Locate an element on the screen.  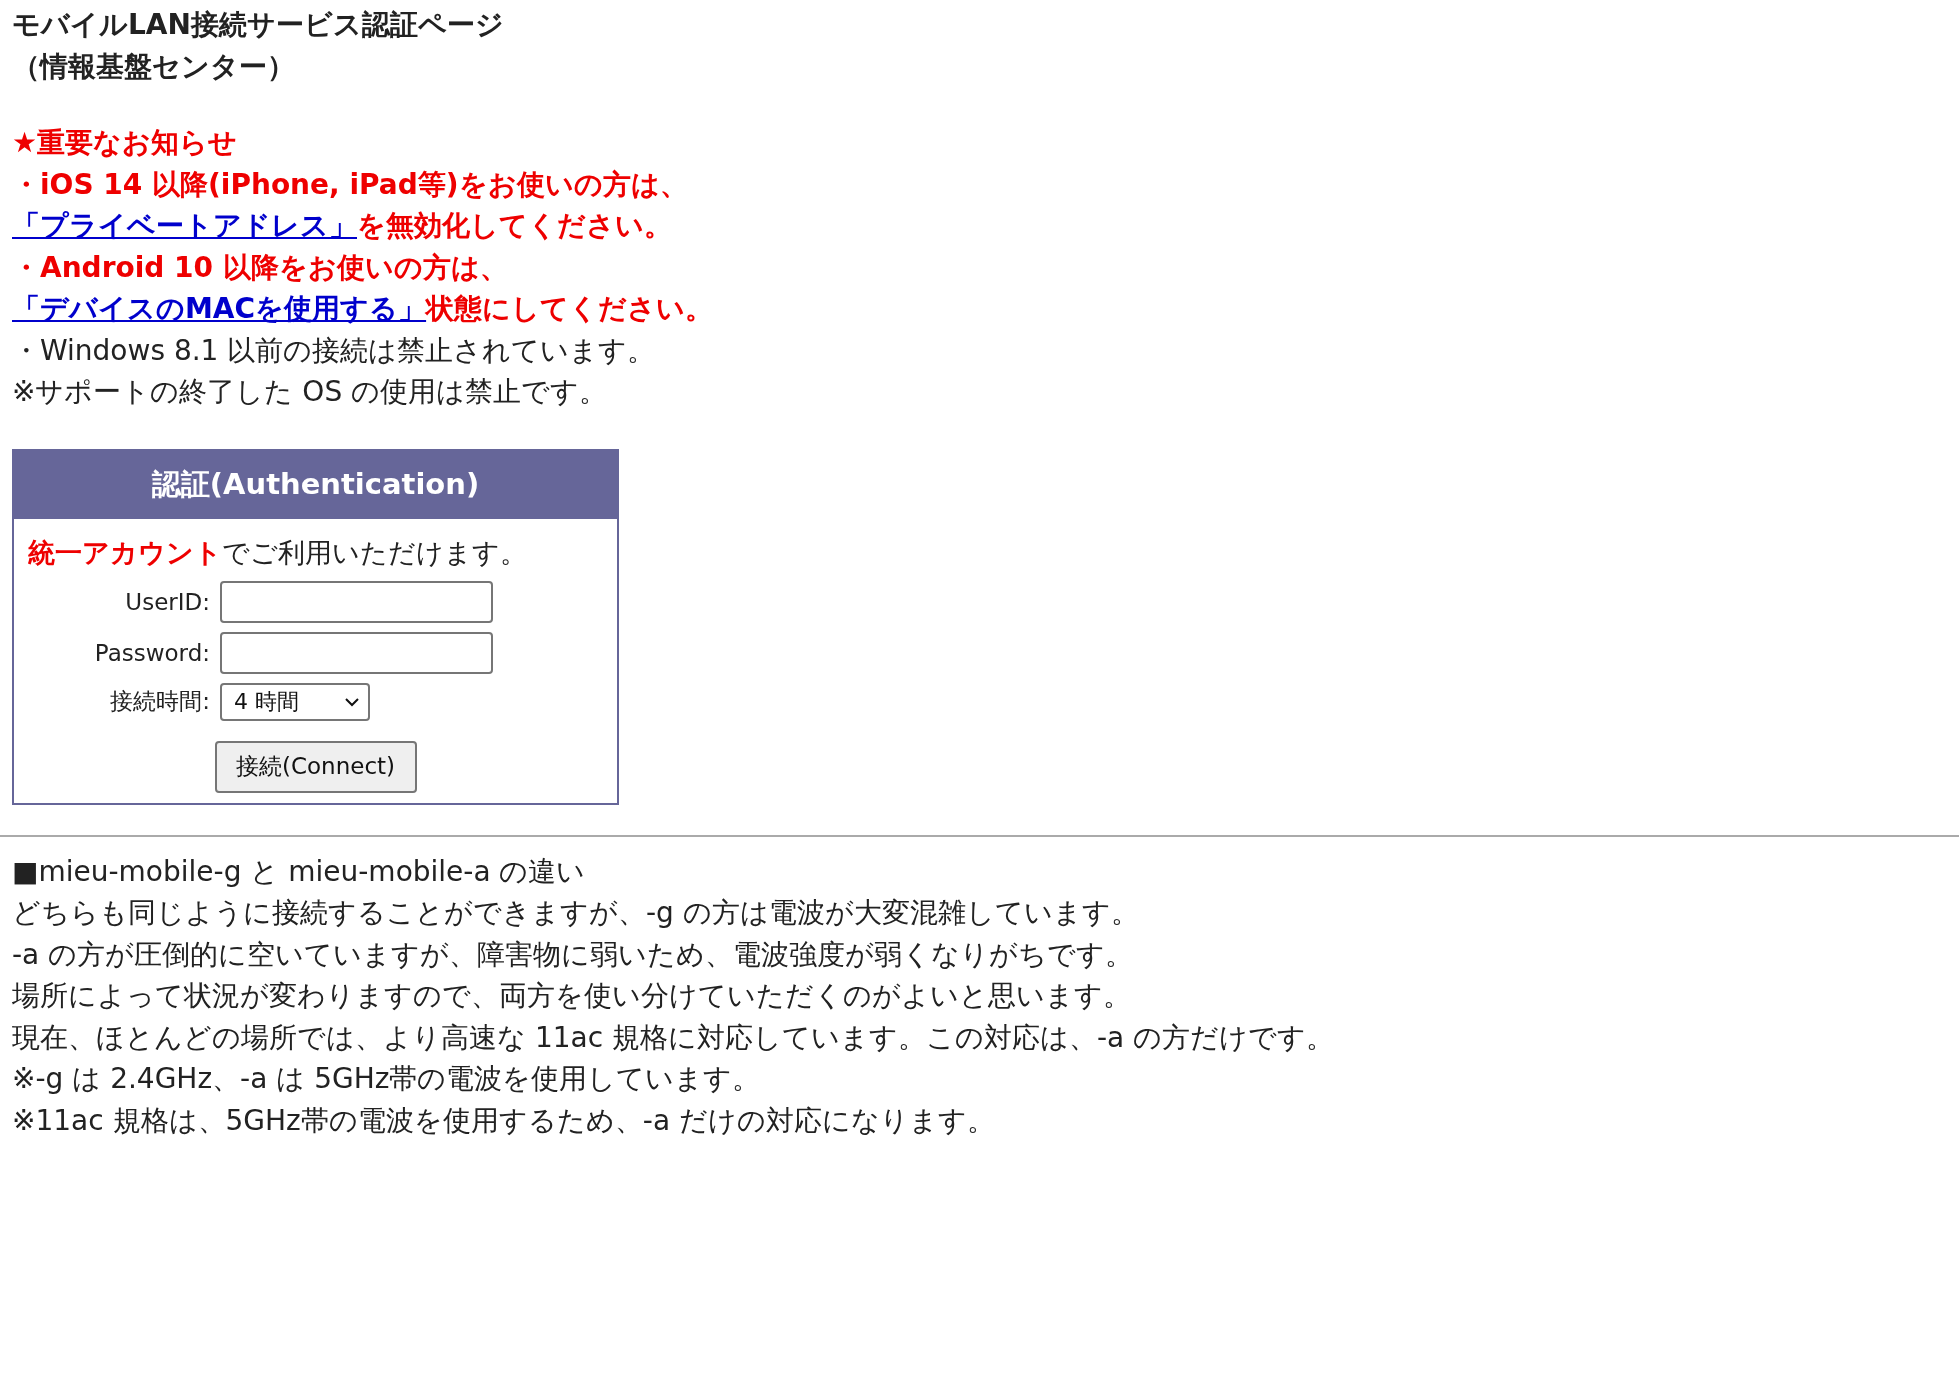
notes-heading: ■mieu-mobile-g と mieu-mobile-a の違い is located at coordinates (299, 871).